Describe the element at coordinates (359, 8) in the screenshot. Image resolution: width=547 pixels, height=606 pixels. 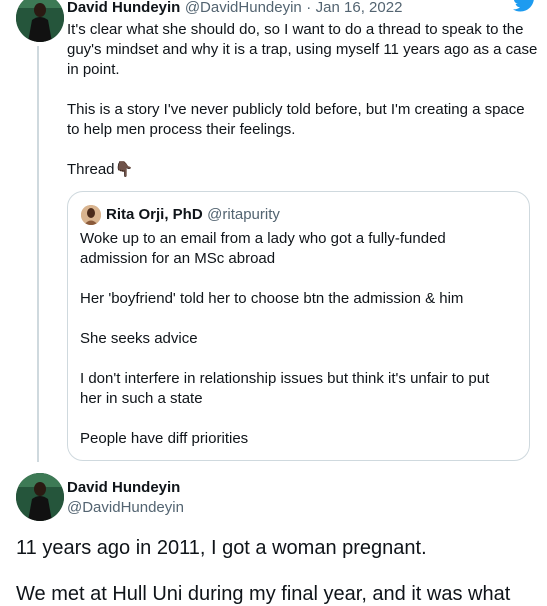
I see `tweet-date: Jan 16, 2022` at that location.